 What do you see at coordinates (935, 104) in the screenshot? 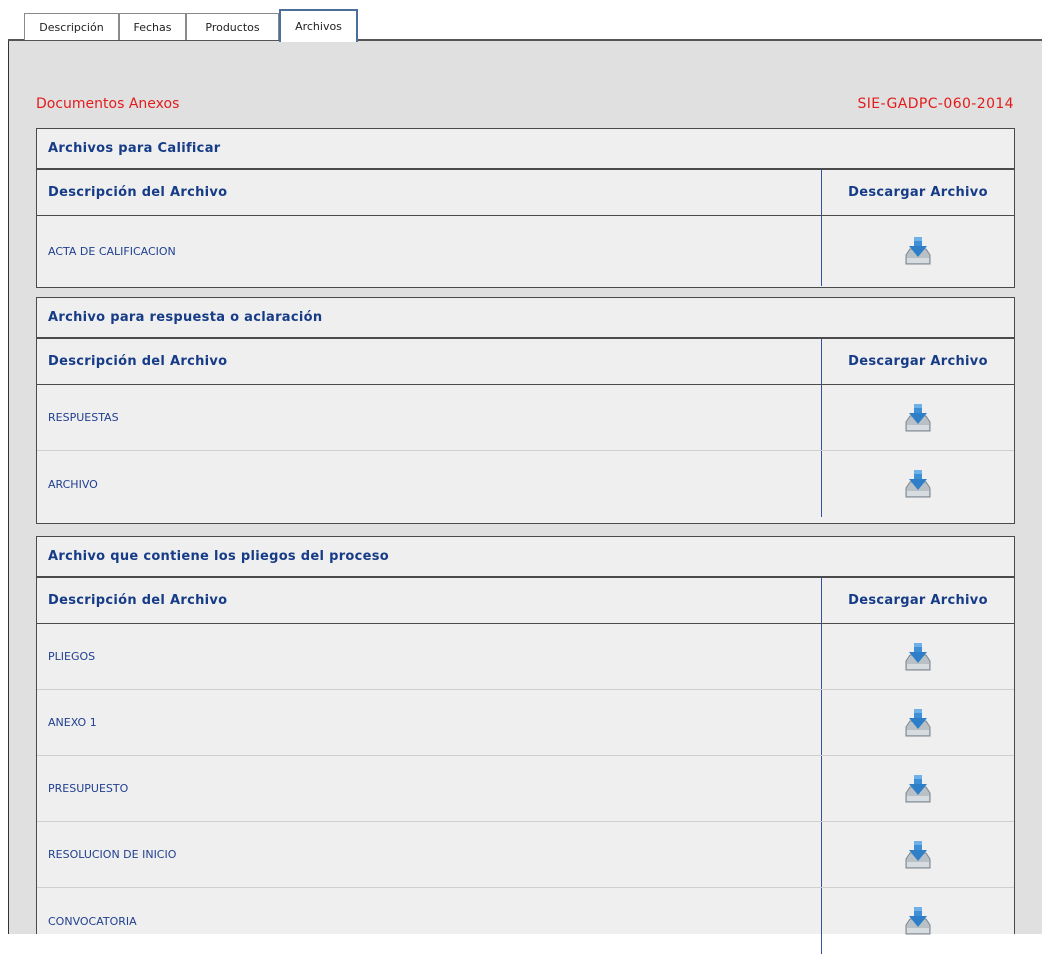
I see `process-code: SIE-GADPC-060-2014` at bounding box center [935, 104].